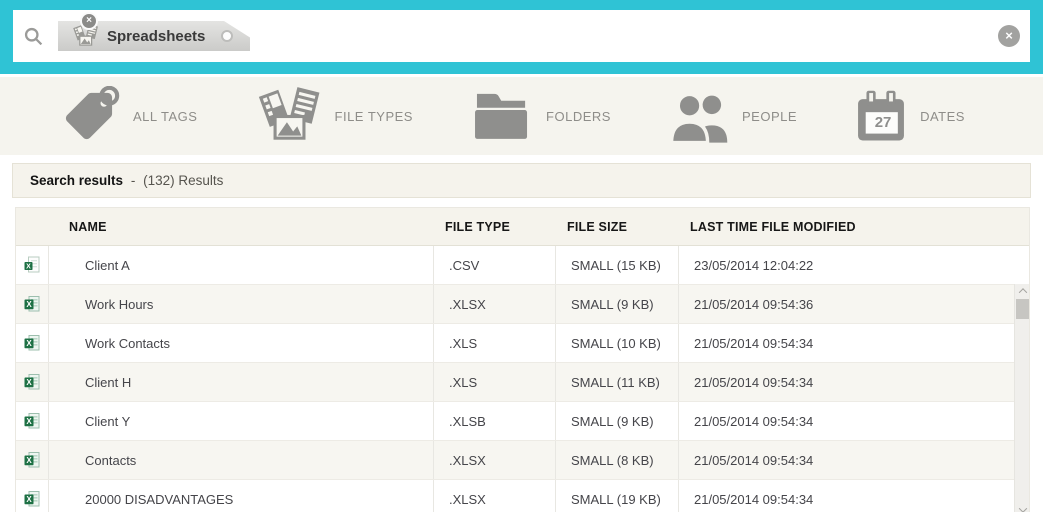 The image size is (1043, 512). I want to click on filter-file-types: FILE TYPES, so click(334, 116).